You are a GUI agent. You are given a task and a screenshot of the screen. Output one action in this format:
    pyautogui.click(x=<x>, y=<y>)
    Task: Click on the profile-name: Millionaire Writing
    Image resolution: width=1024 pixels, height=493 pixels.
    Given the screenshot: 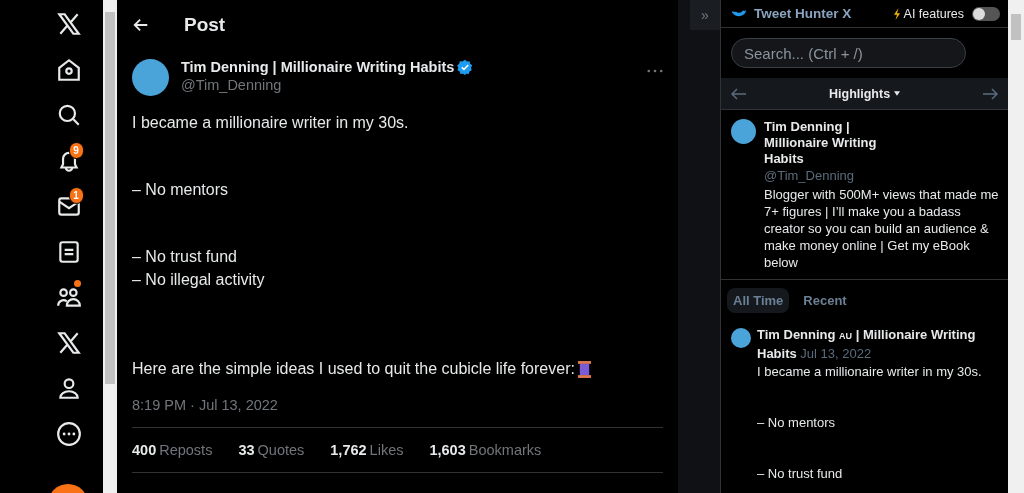 What is the action you would take?
    pyautogui.click(x=821, y=143)
    